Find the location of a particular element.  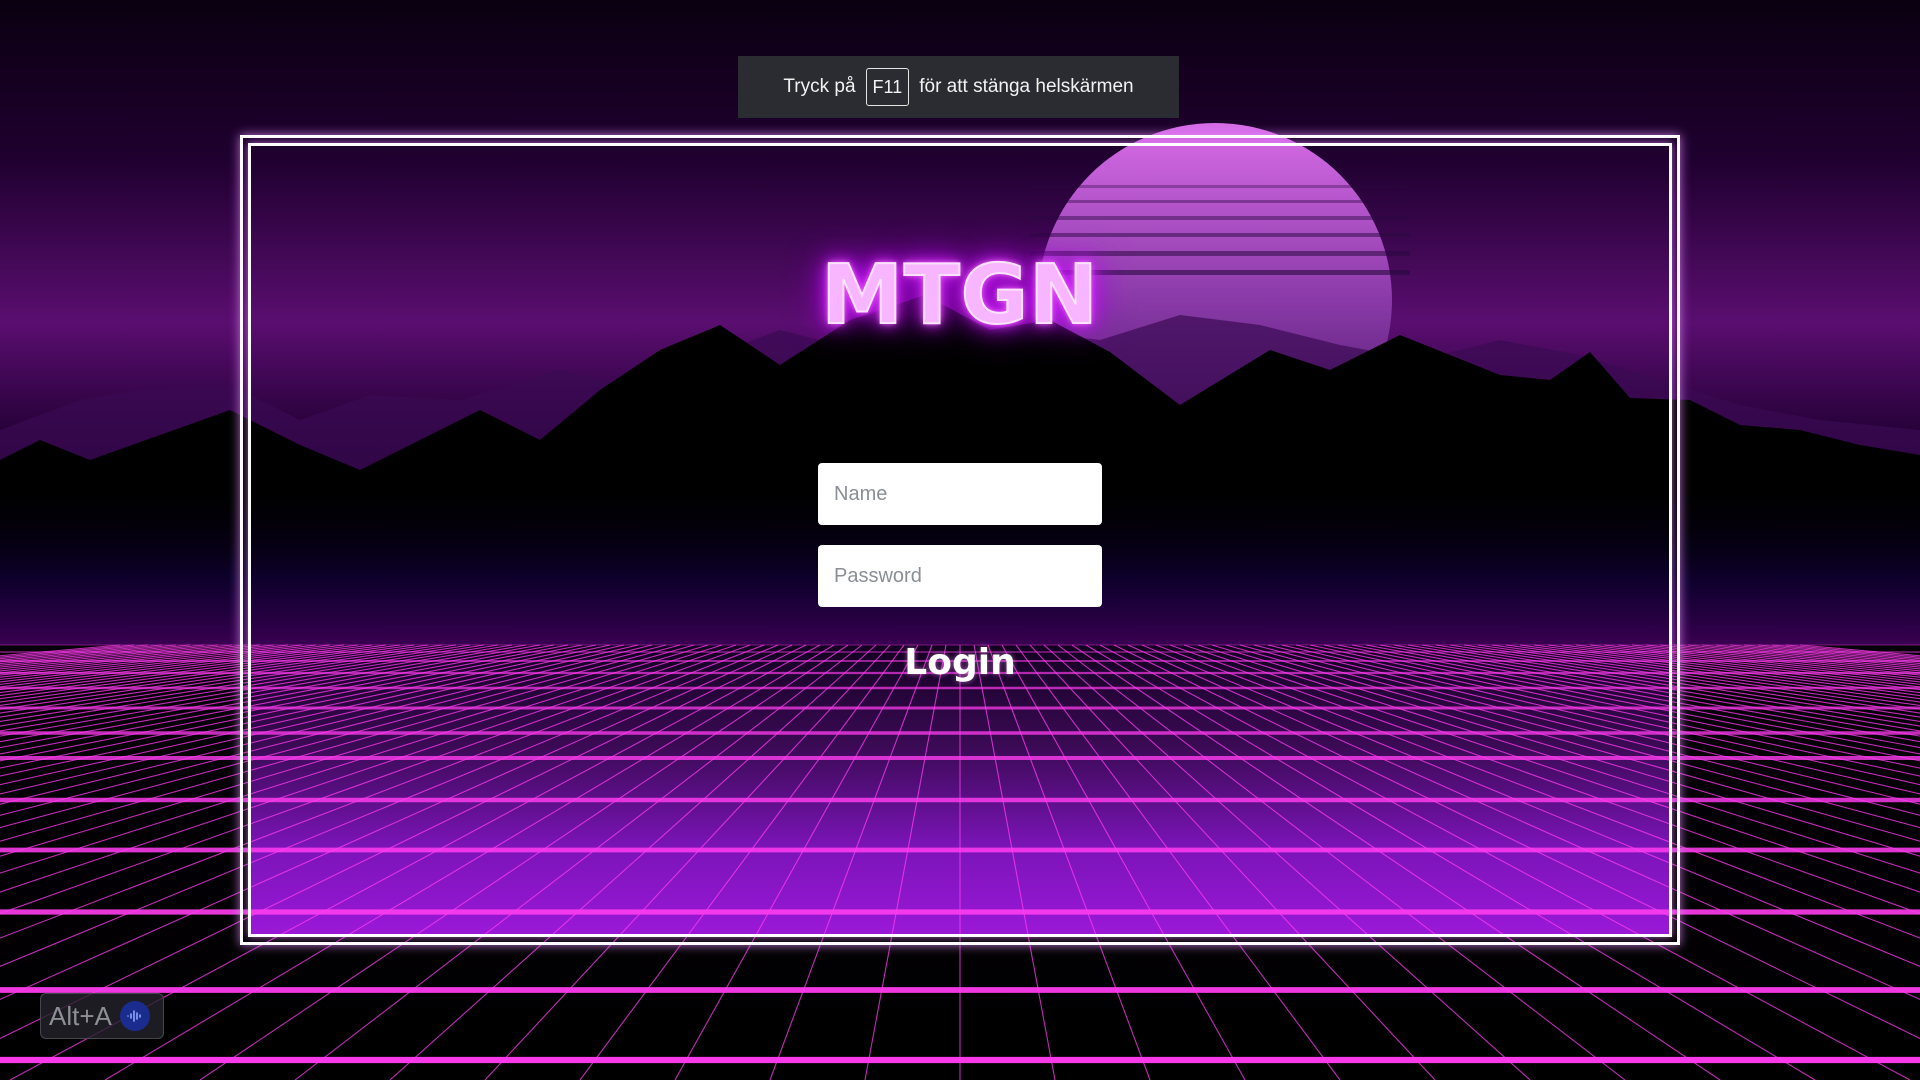

login-button: Login is located at coordinates (960, 662).